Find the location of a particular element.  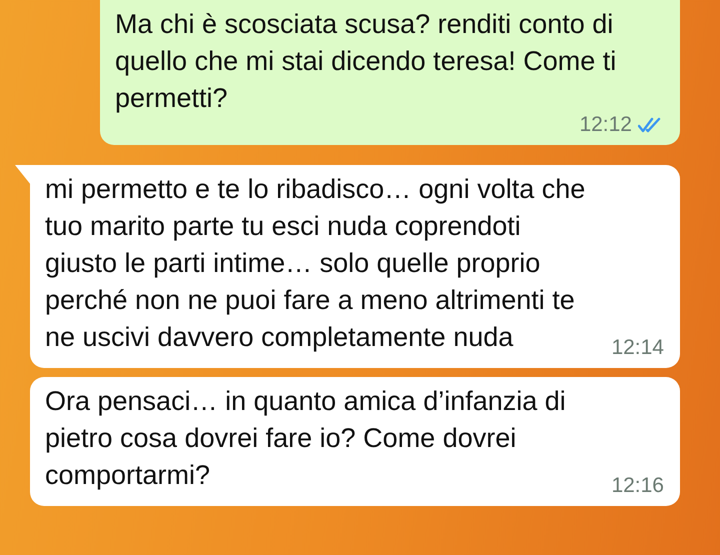

message-time: 12:16 is located at coordinates (637, 486).